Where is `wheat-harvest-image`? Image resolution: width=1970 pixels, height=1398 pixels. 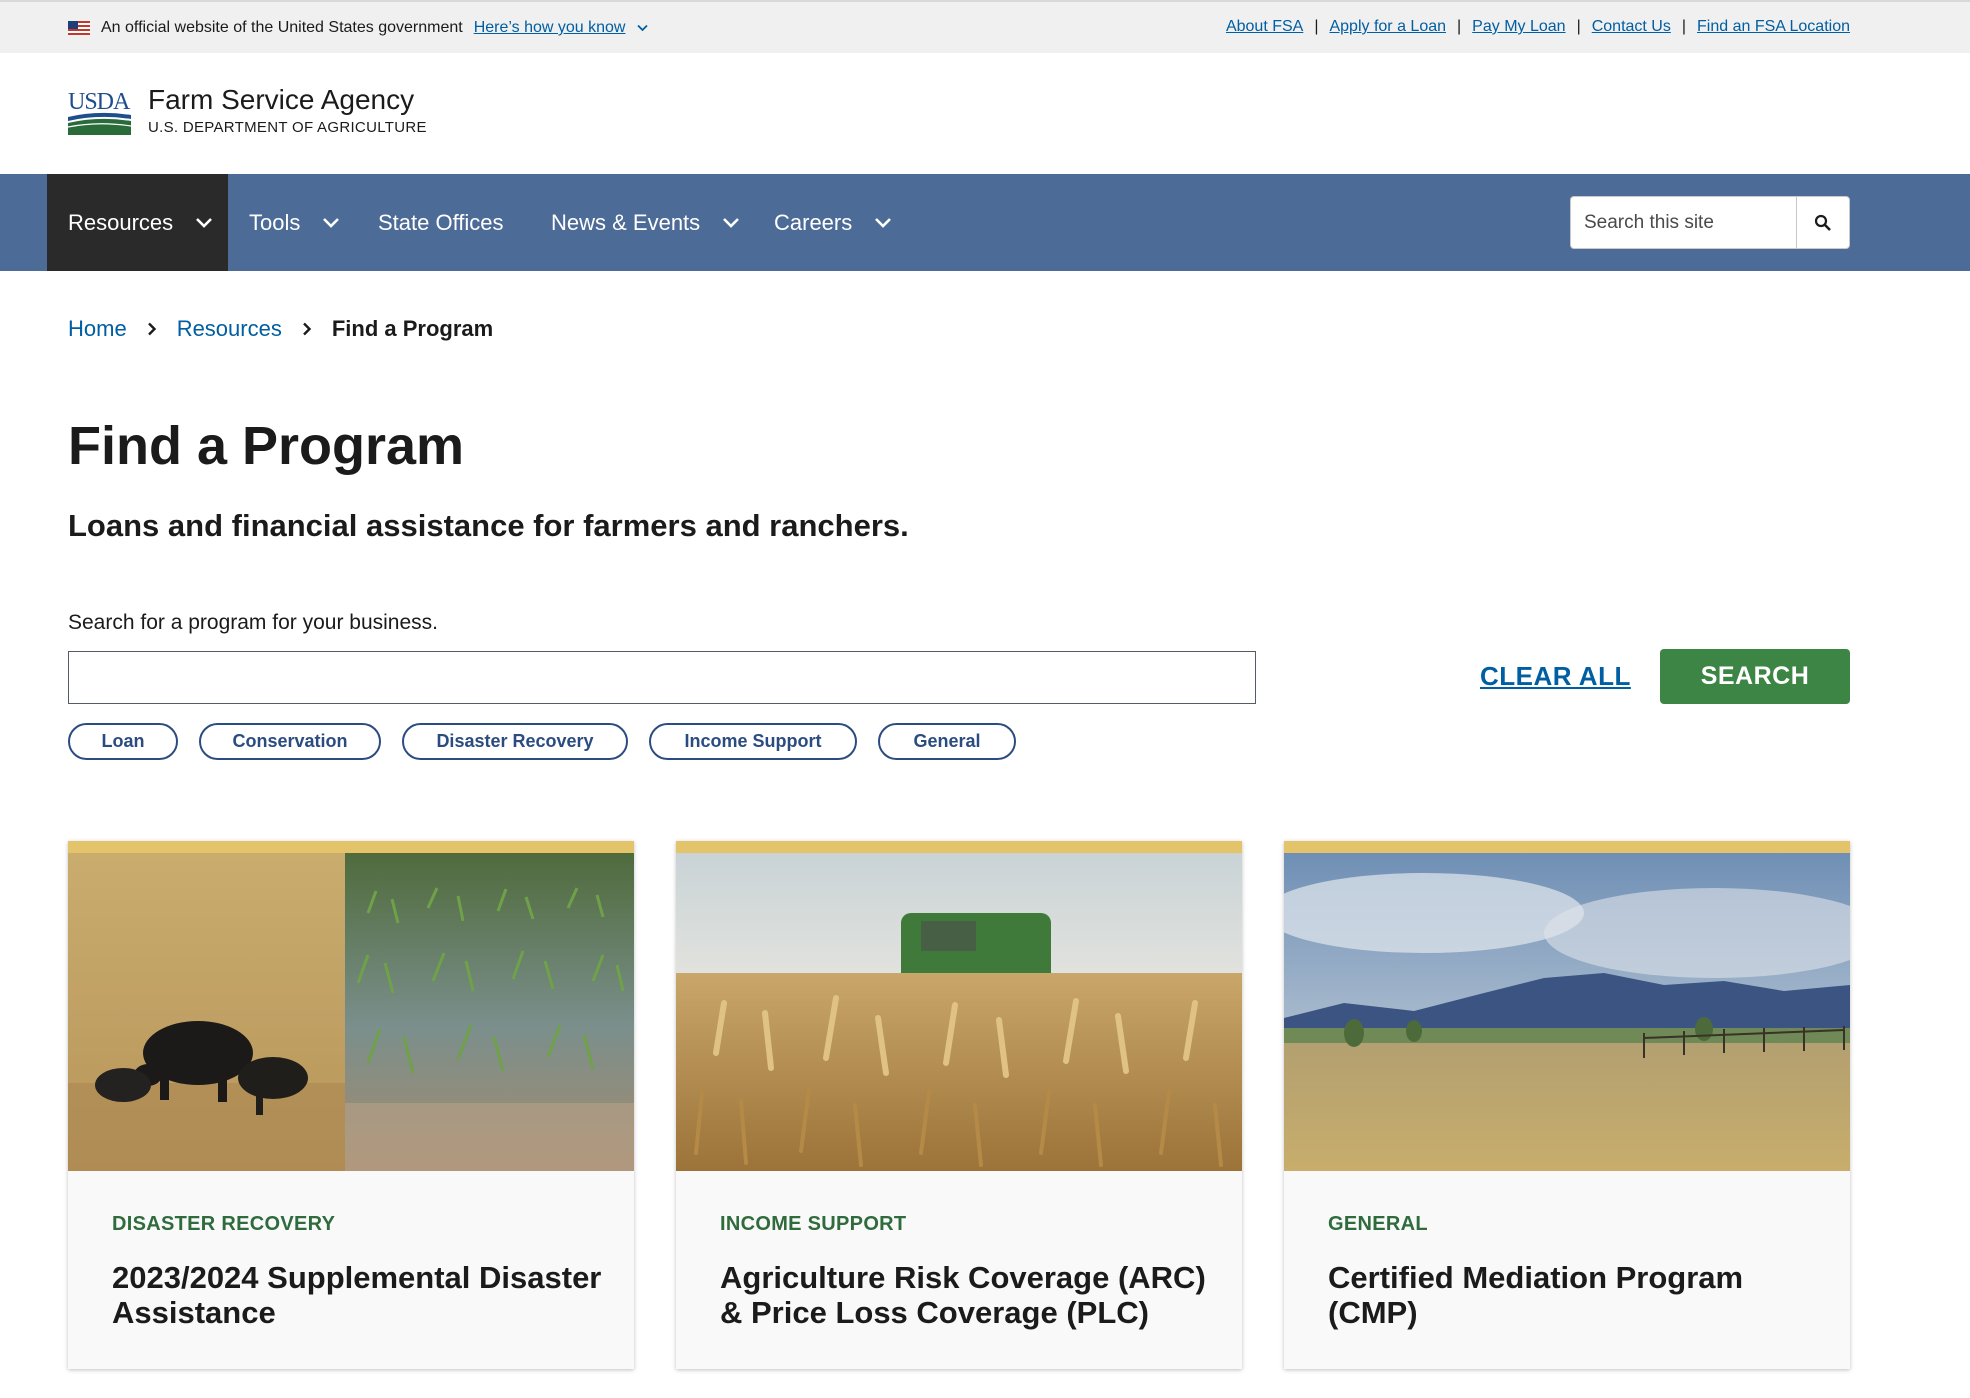 wheat-harvest-image is located at coordinates (959, 1012).